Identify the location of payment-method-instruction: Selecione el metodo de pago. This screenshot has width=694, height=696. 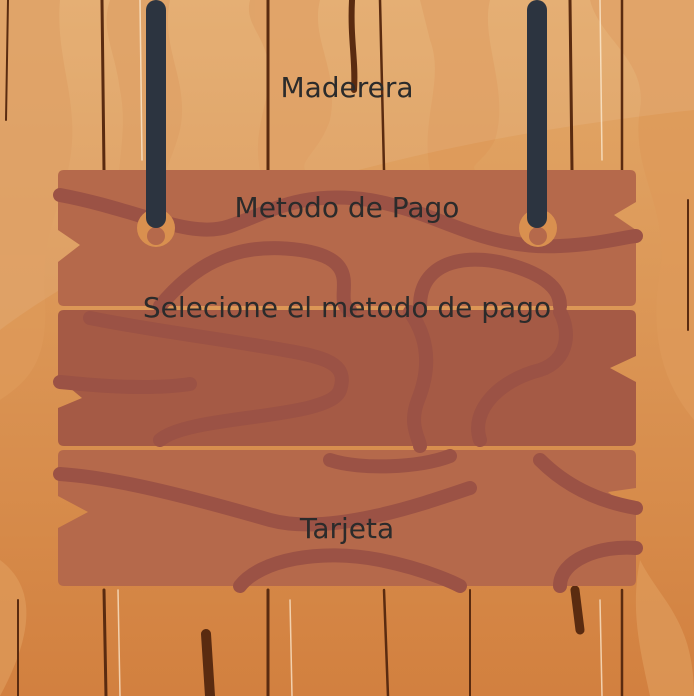
(347, 307).